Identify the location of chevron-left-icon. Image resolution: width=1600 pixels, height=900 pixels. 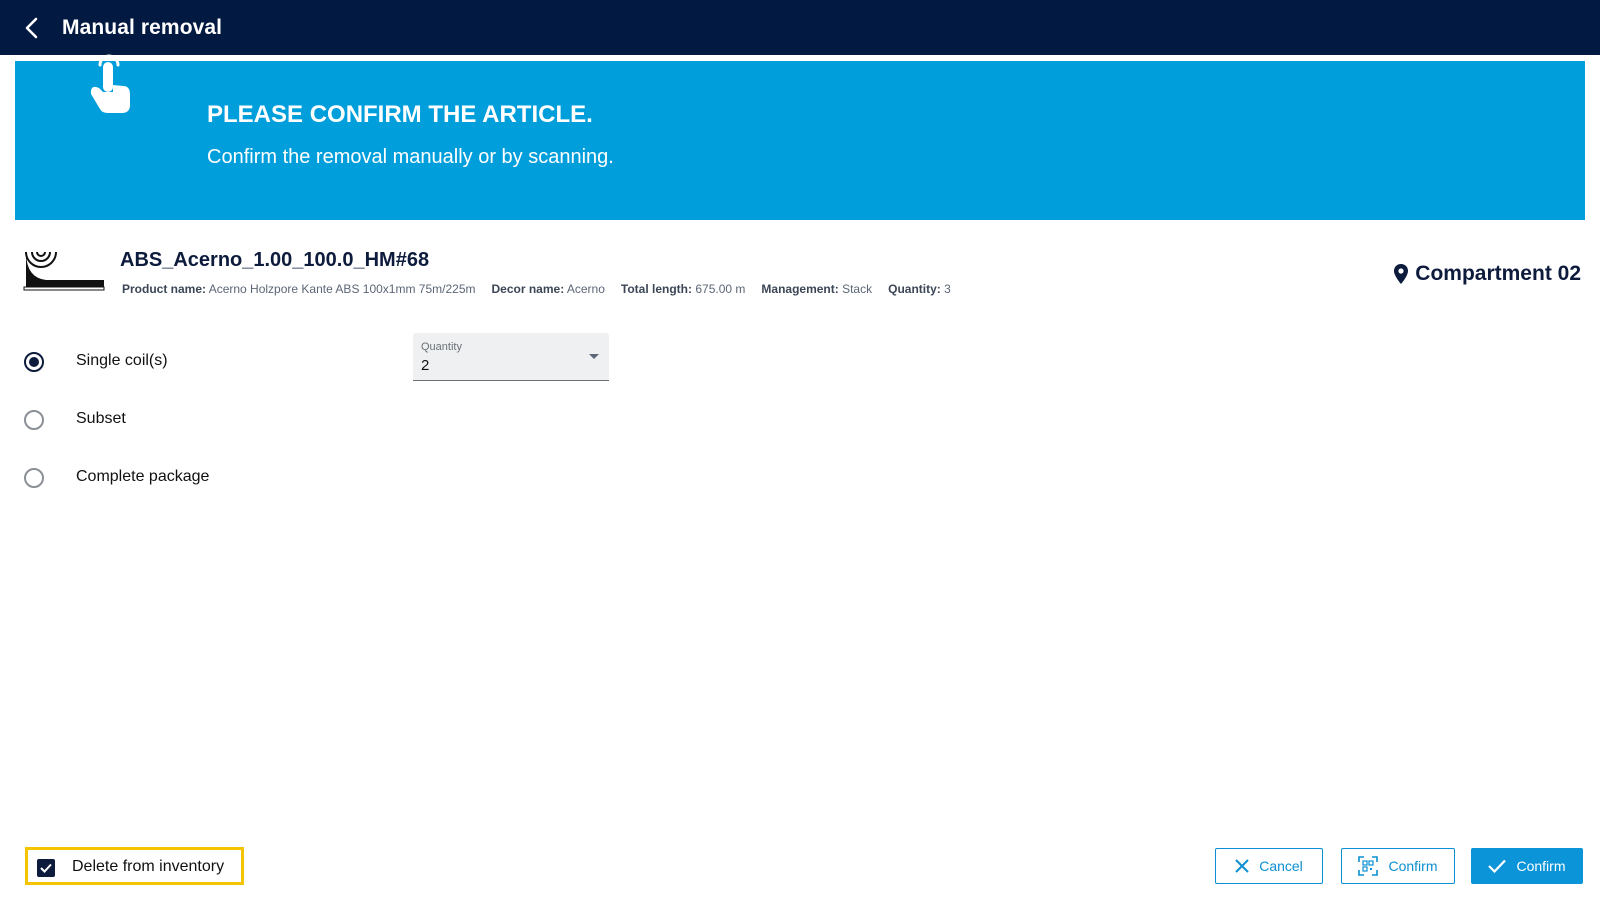
(31, 27).